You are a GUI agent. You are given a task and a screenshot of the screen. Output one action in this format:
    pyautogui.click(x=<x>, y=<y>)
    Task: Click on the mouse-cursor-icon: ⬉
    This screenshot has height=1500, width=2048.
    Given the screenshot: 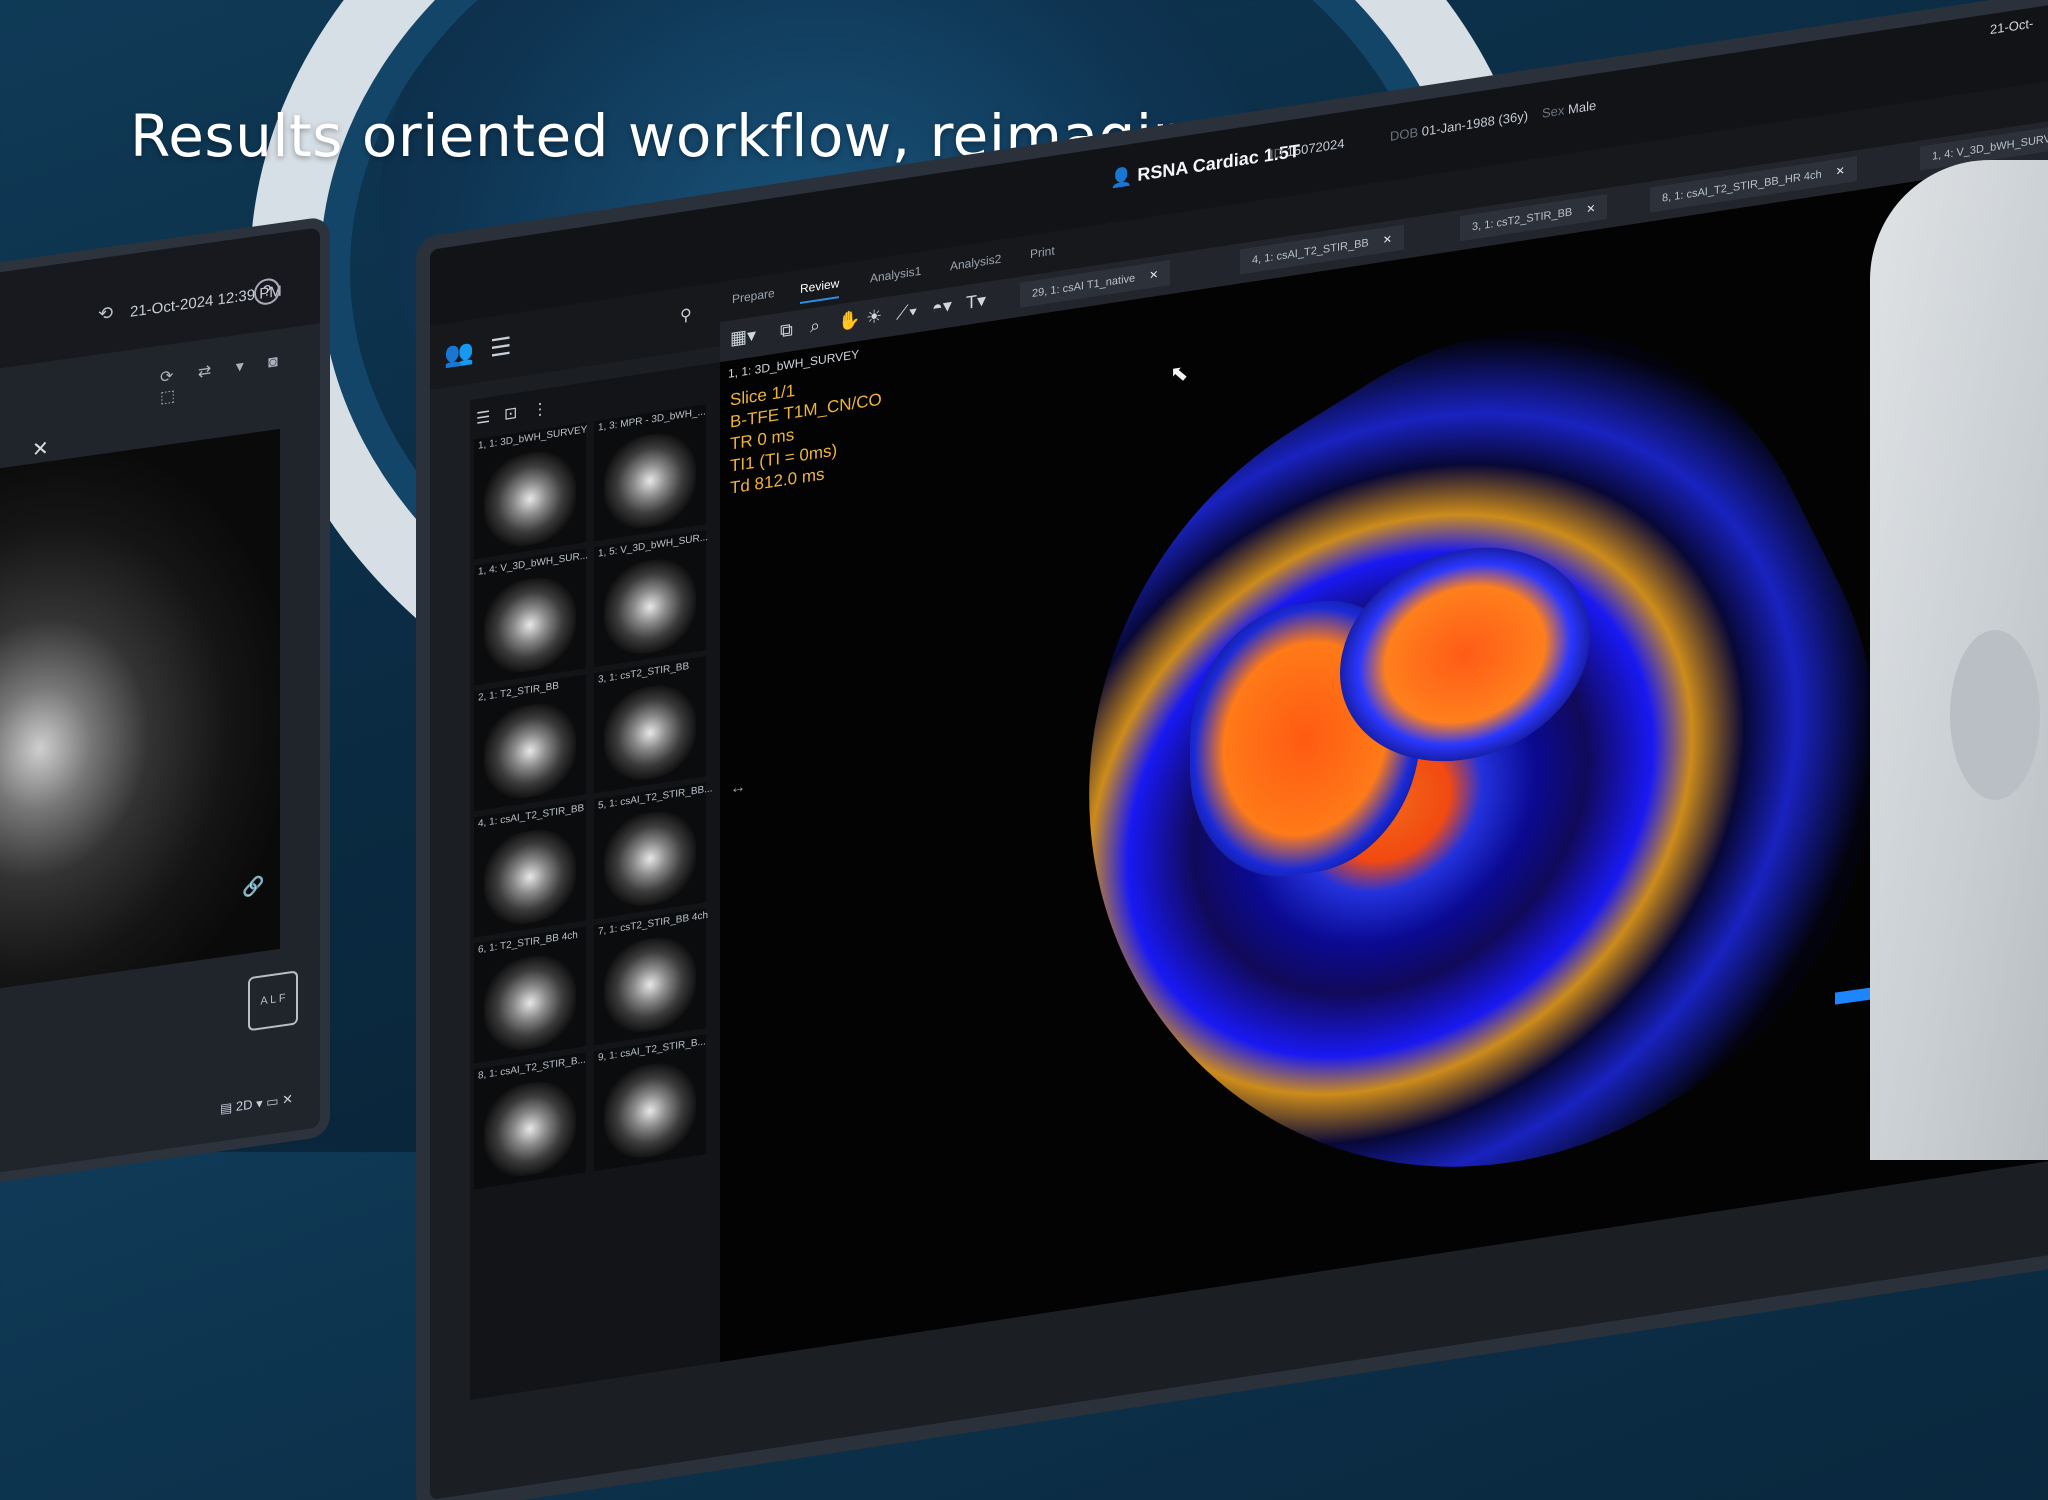 What is the action you would take?
    pyautogui.click(x=1179, y=373)
    